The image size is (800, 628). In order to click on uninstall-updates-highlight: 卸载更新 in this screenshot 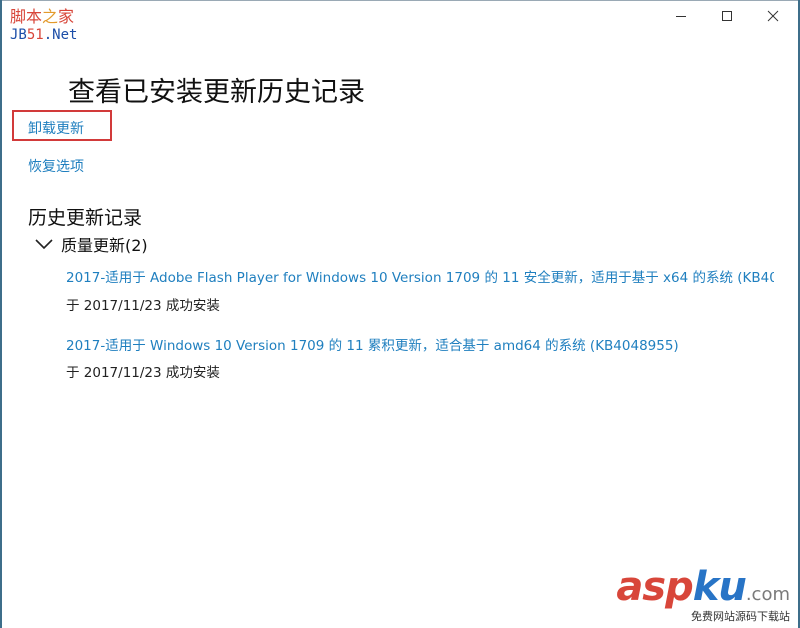, I will do `click(62, 125)`.